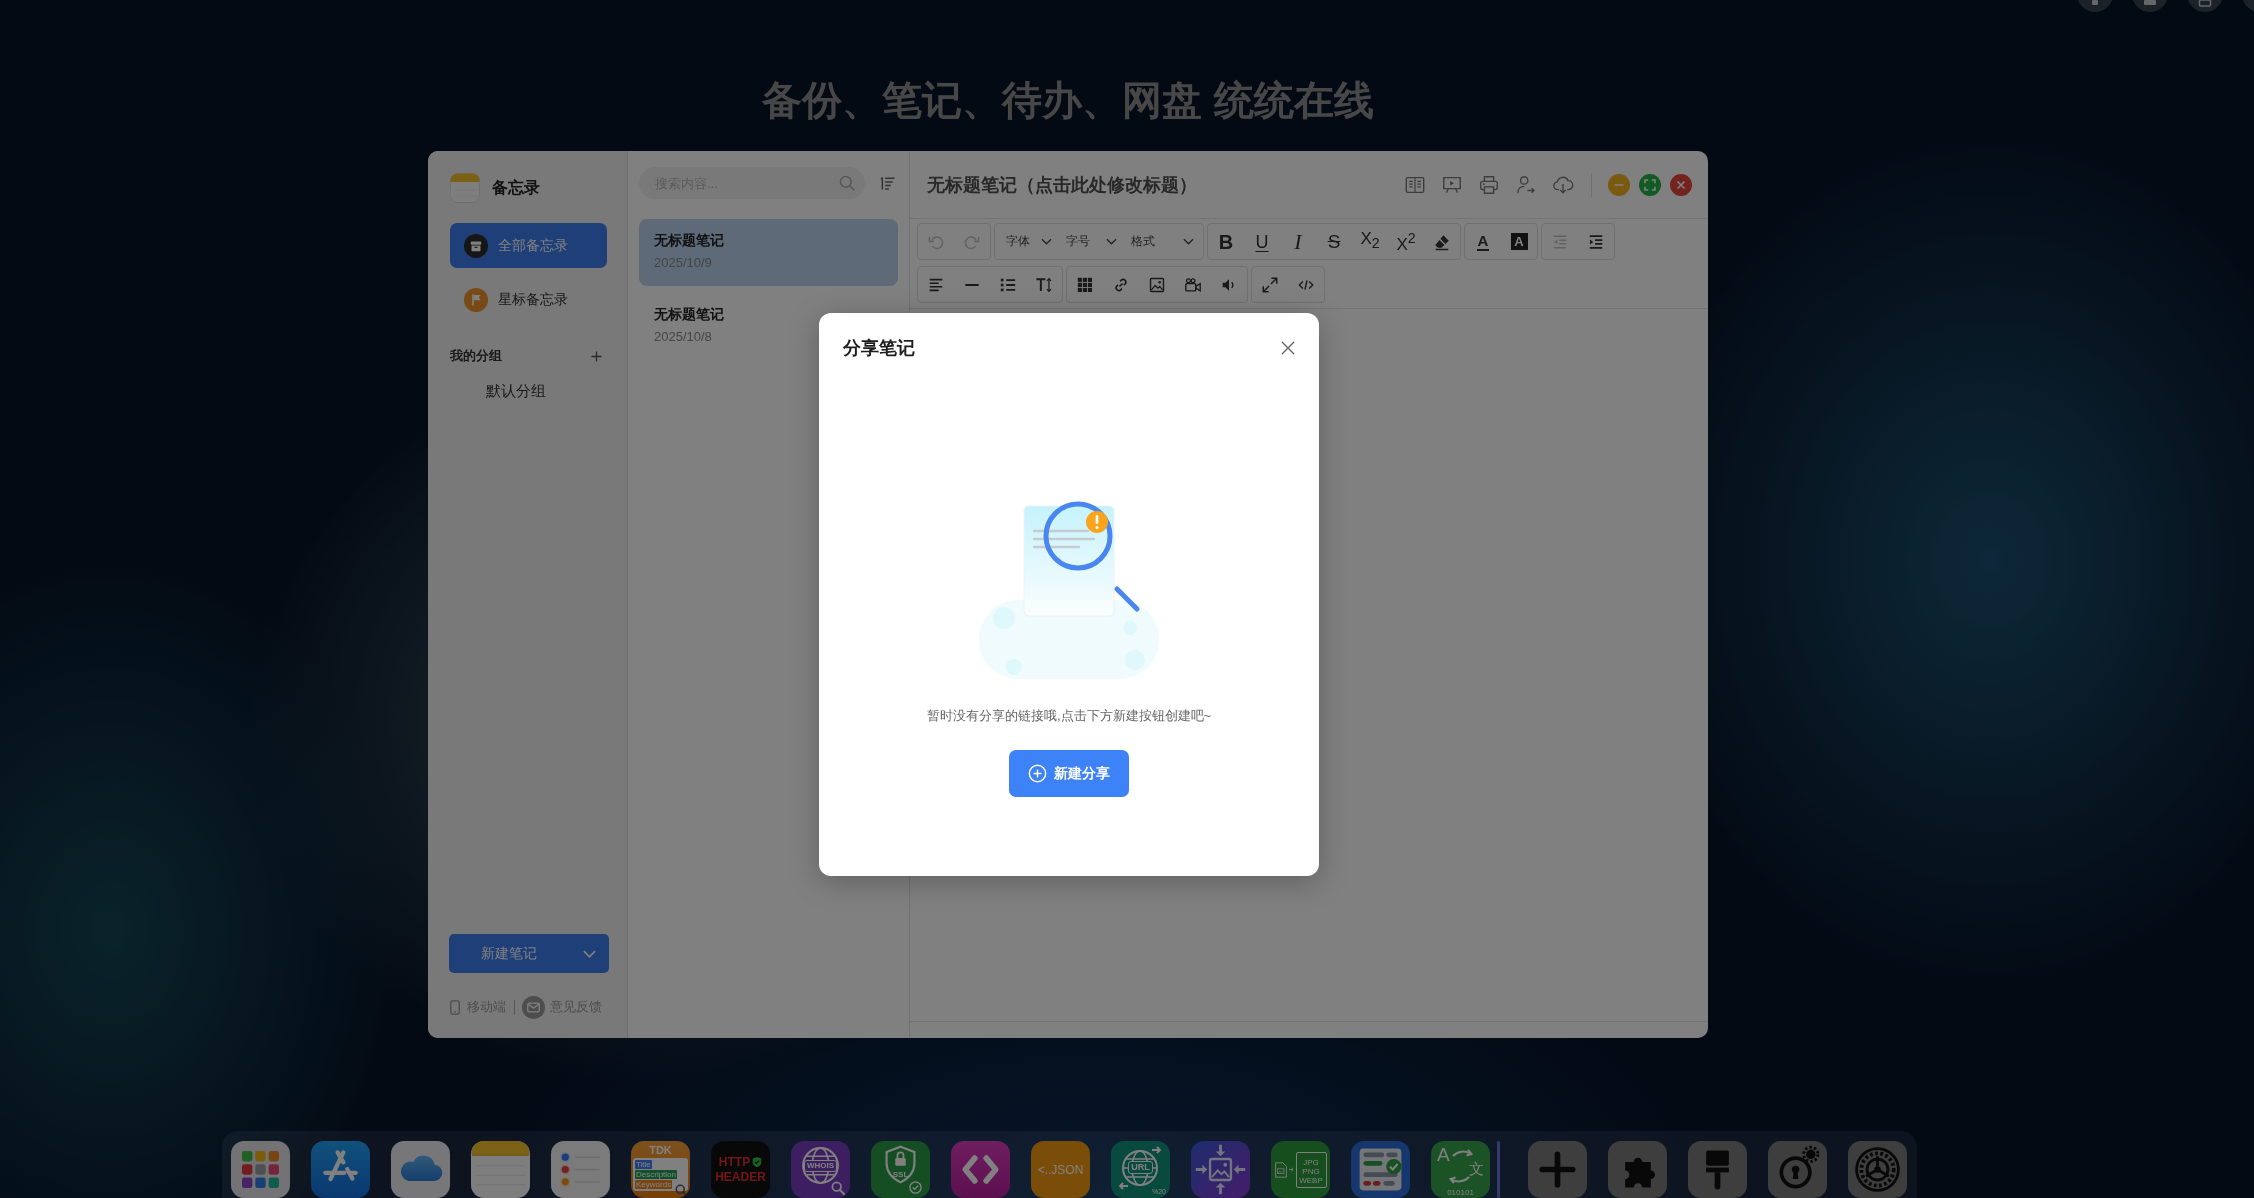  I want to click on document-card: JPG PNG WEBP, so click(1311, 1169).